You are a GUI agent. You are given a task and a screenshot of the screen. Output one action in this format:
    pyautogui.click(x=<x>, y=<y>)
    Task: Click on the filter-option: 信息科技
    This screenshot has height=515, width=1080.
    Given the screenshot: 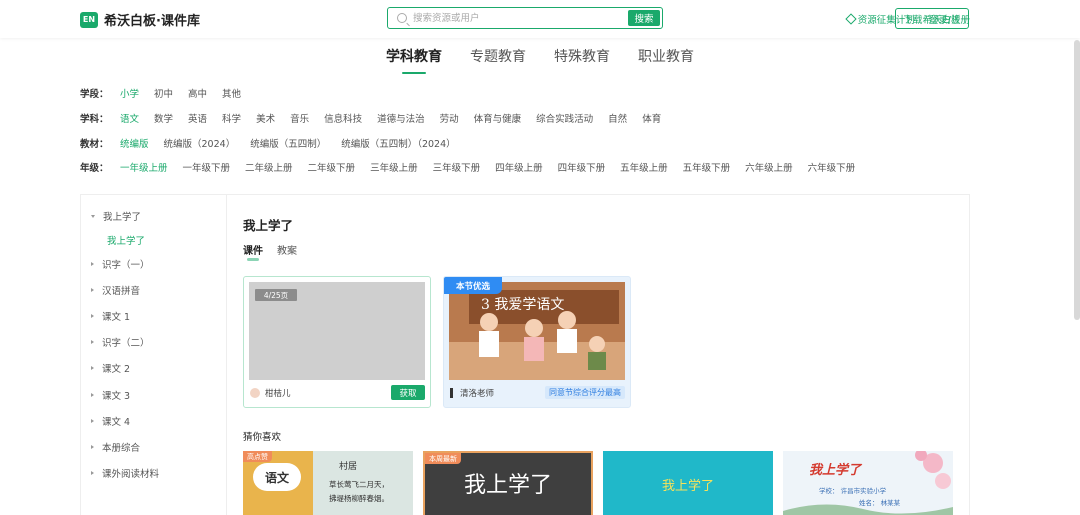 What is the action you would take?
    pyautogui.click(x=343, y=118)
    